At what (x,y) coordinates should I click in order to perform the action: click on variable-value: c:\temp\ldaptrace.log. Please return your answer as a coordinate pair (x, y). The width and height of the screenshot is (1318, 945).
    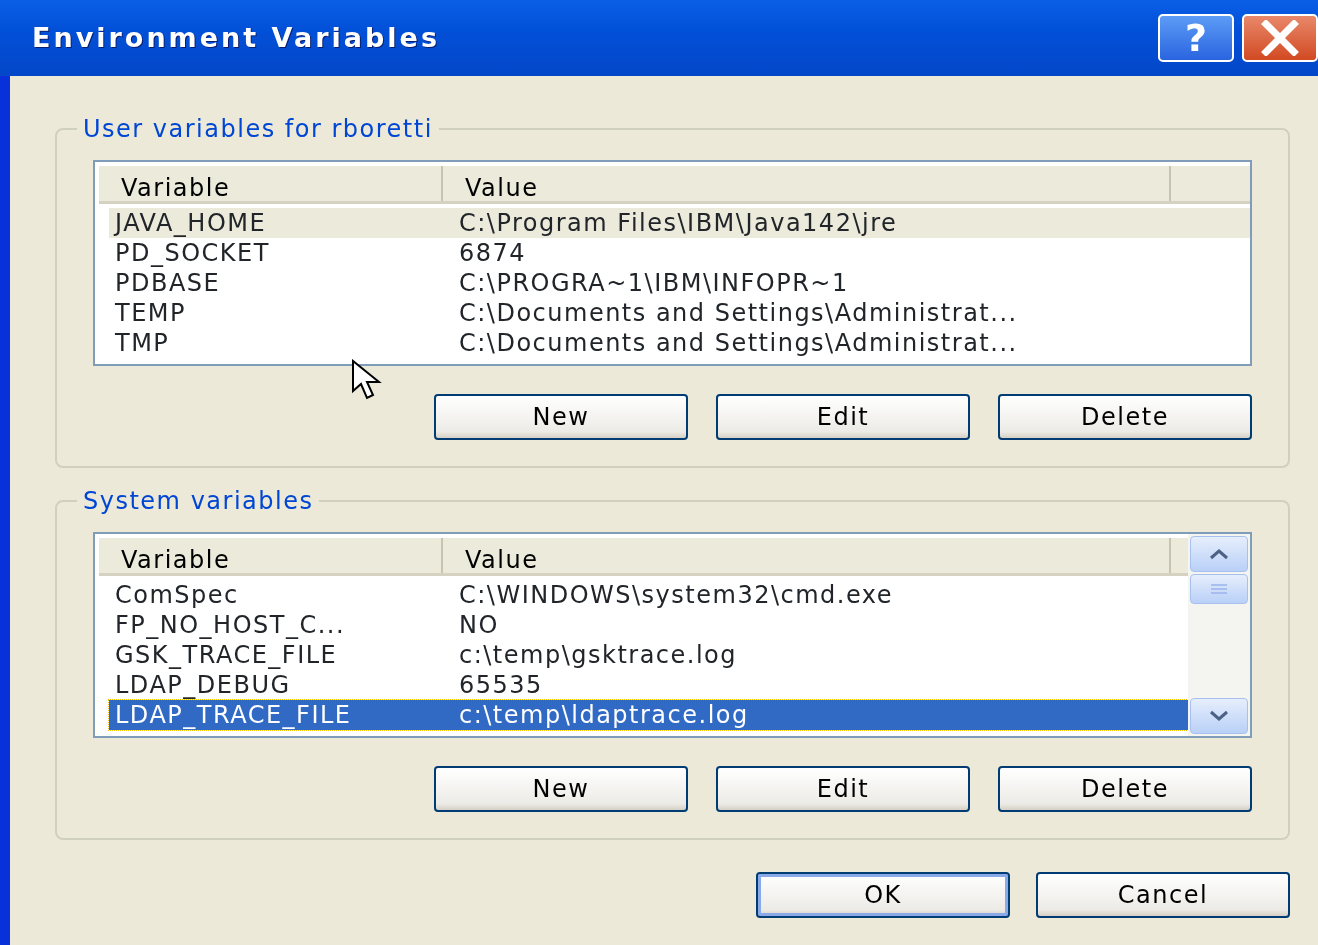
    Looking at the image, I should click on (603, 715).